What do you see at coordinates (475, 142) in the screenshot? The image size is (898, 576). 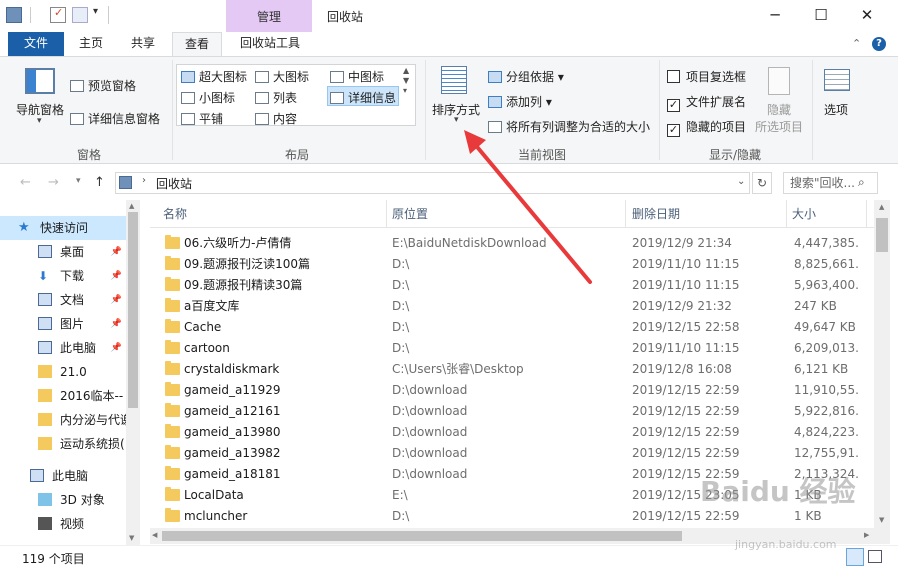 I see `arrow-head` at bounding box center [475, 142].